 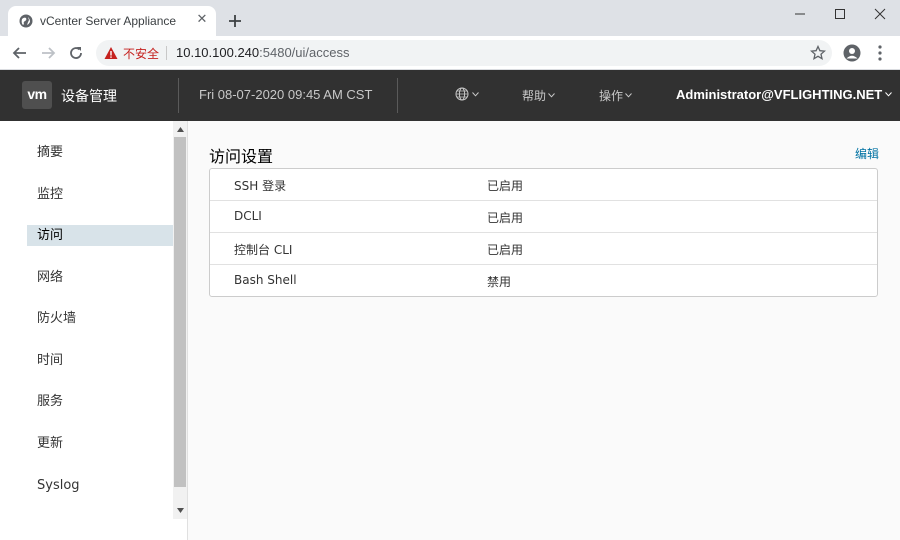 I want to click on url-path: :5480/ui/access, so click(x=304, y=52).